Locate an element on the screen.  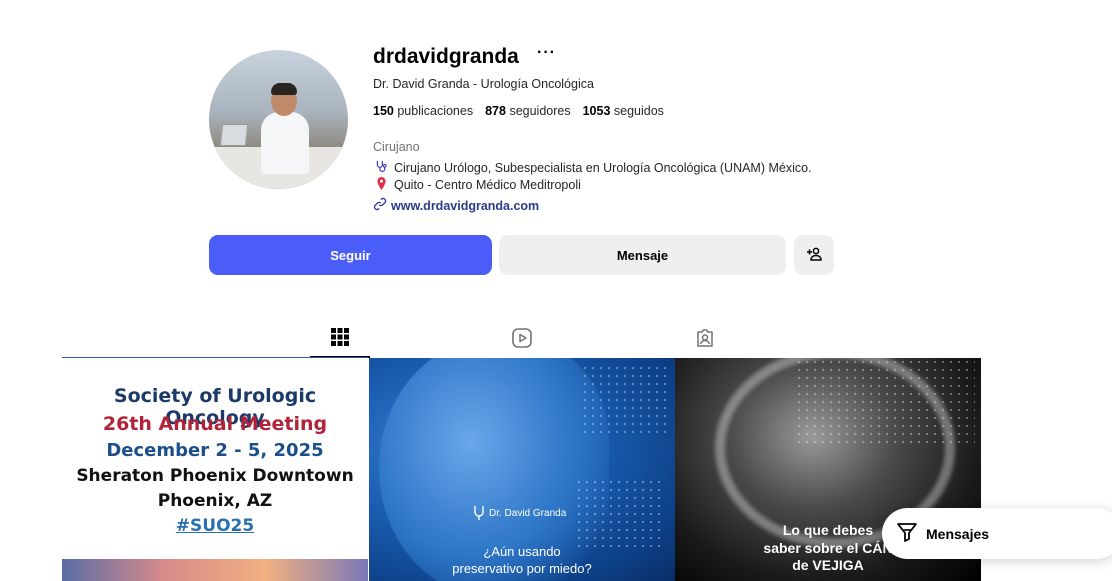
location-pin-icon is located at coordinates (381, 185).